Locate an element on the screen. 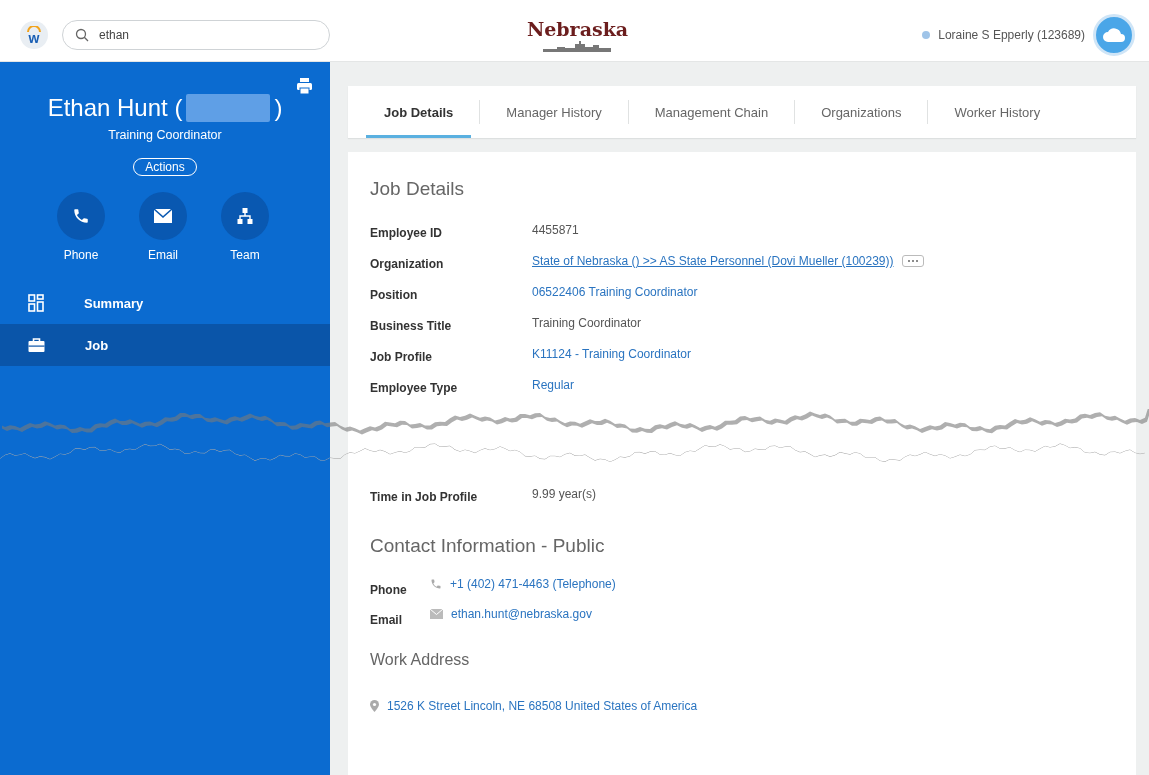 This screenshot has width=1149, height=775. section-title: Contact Information - Public is located at coordinates (488, 546).